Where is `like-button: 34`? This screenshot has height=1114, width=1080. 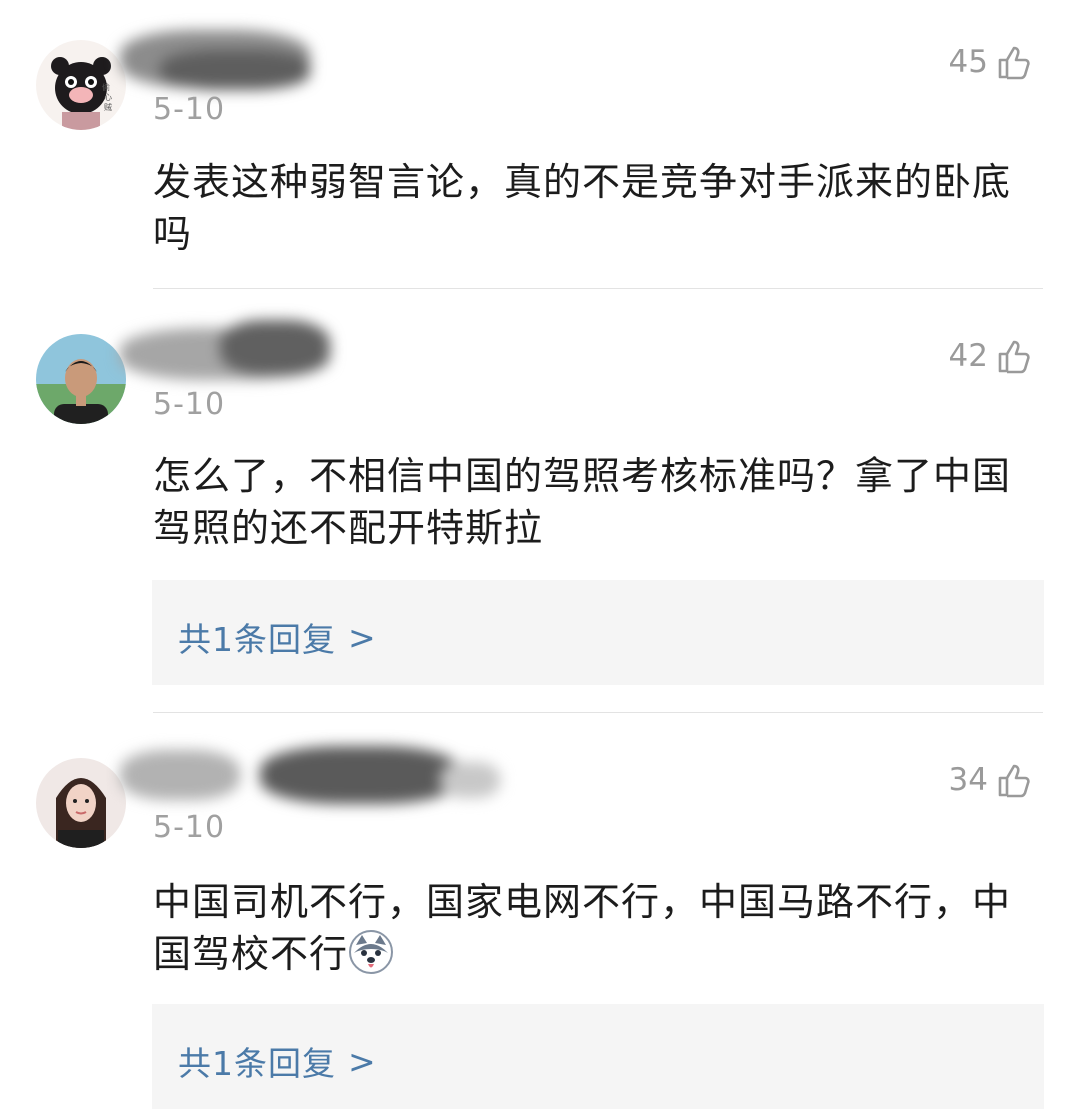
like-button: 34 is located at coordinates (990, 780).